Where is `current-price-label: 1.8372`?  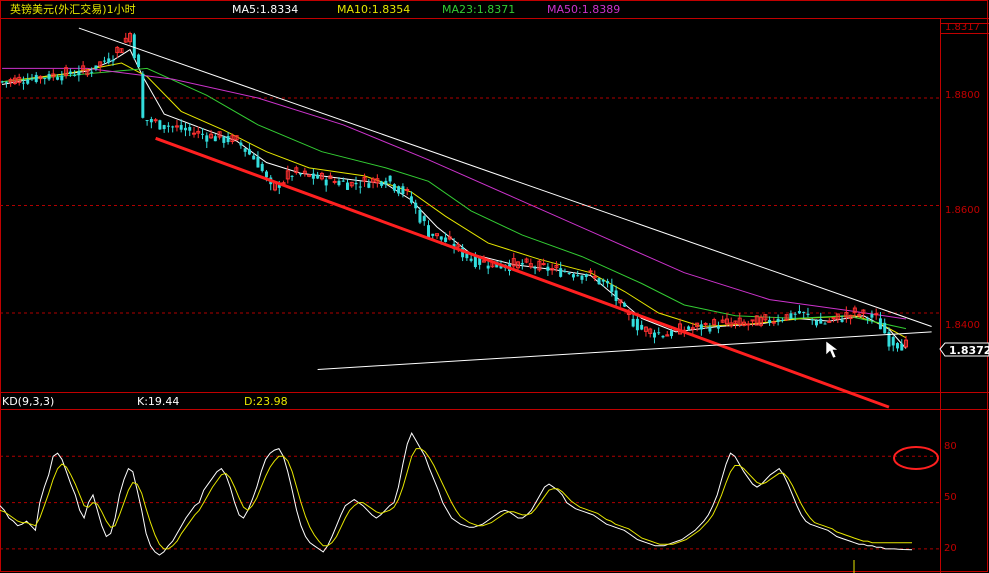 current-price-label: 1.8372 is located at coordinates (969, 350).